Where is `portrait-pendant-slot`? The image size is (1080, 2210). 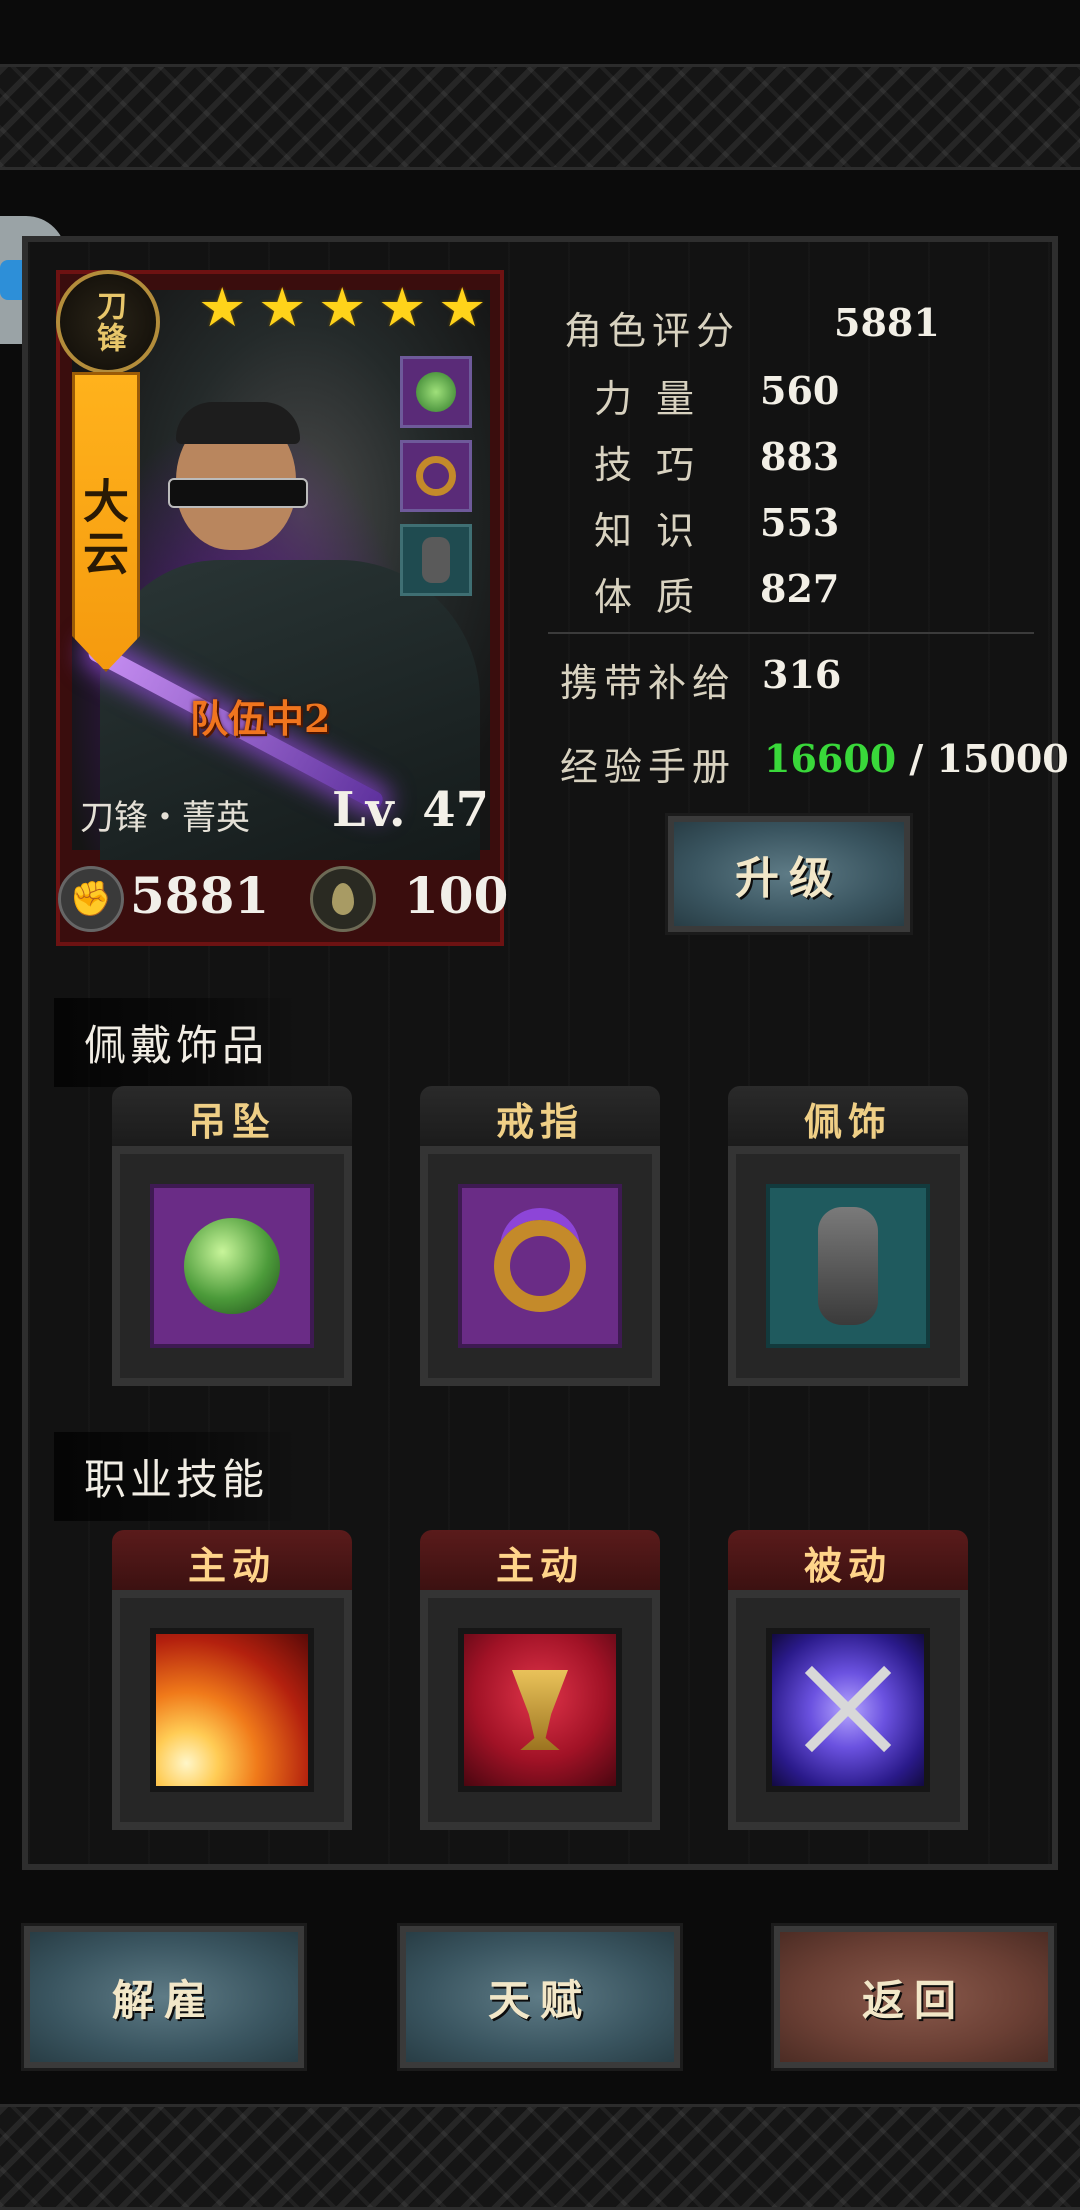
portrait-pendant-slot is located at coordinates (436, 392).